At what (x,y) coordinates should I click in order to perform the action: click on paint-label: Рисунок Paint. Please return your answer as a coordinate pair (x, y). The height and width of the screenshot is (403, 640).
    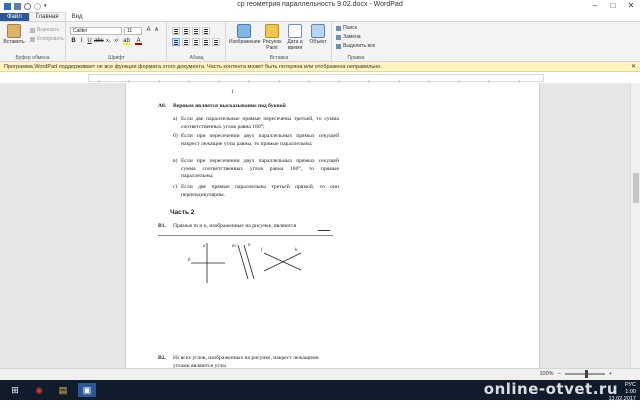
    Looking at the image, I should click on (272, 45).